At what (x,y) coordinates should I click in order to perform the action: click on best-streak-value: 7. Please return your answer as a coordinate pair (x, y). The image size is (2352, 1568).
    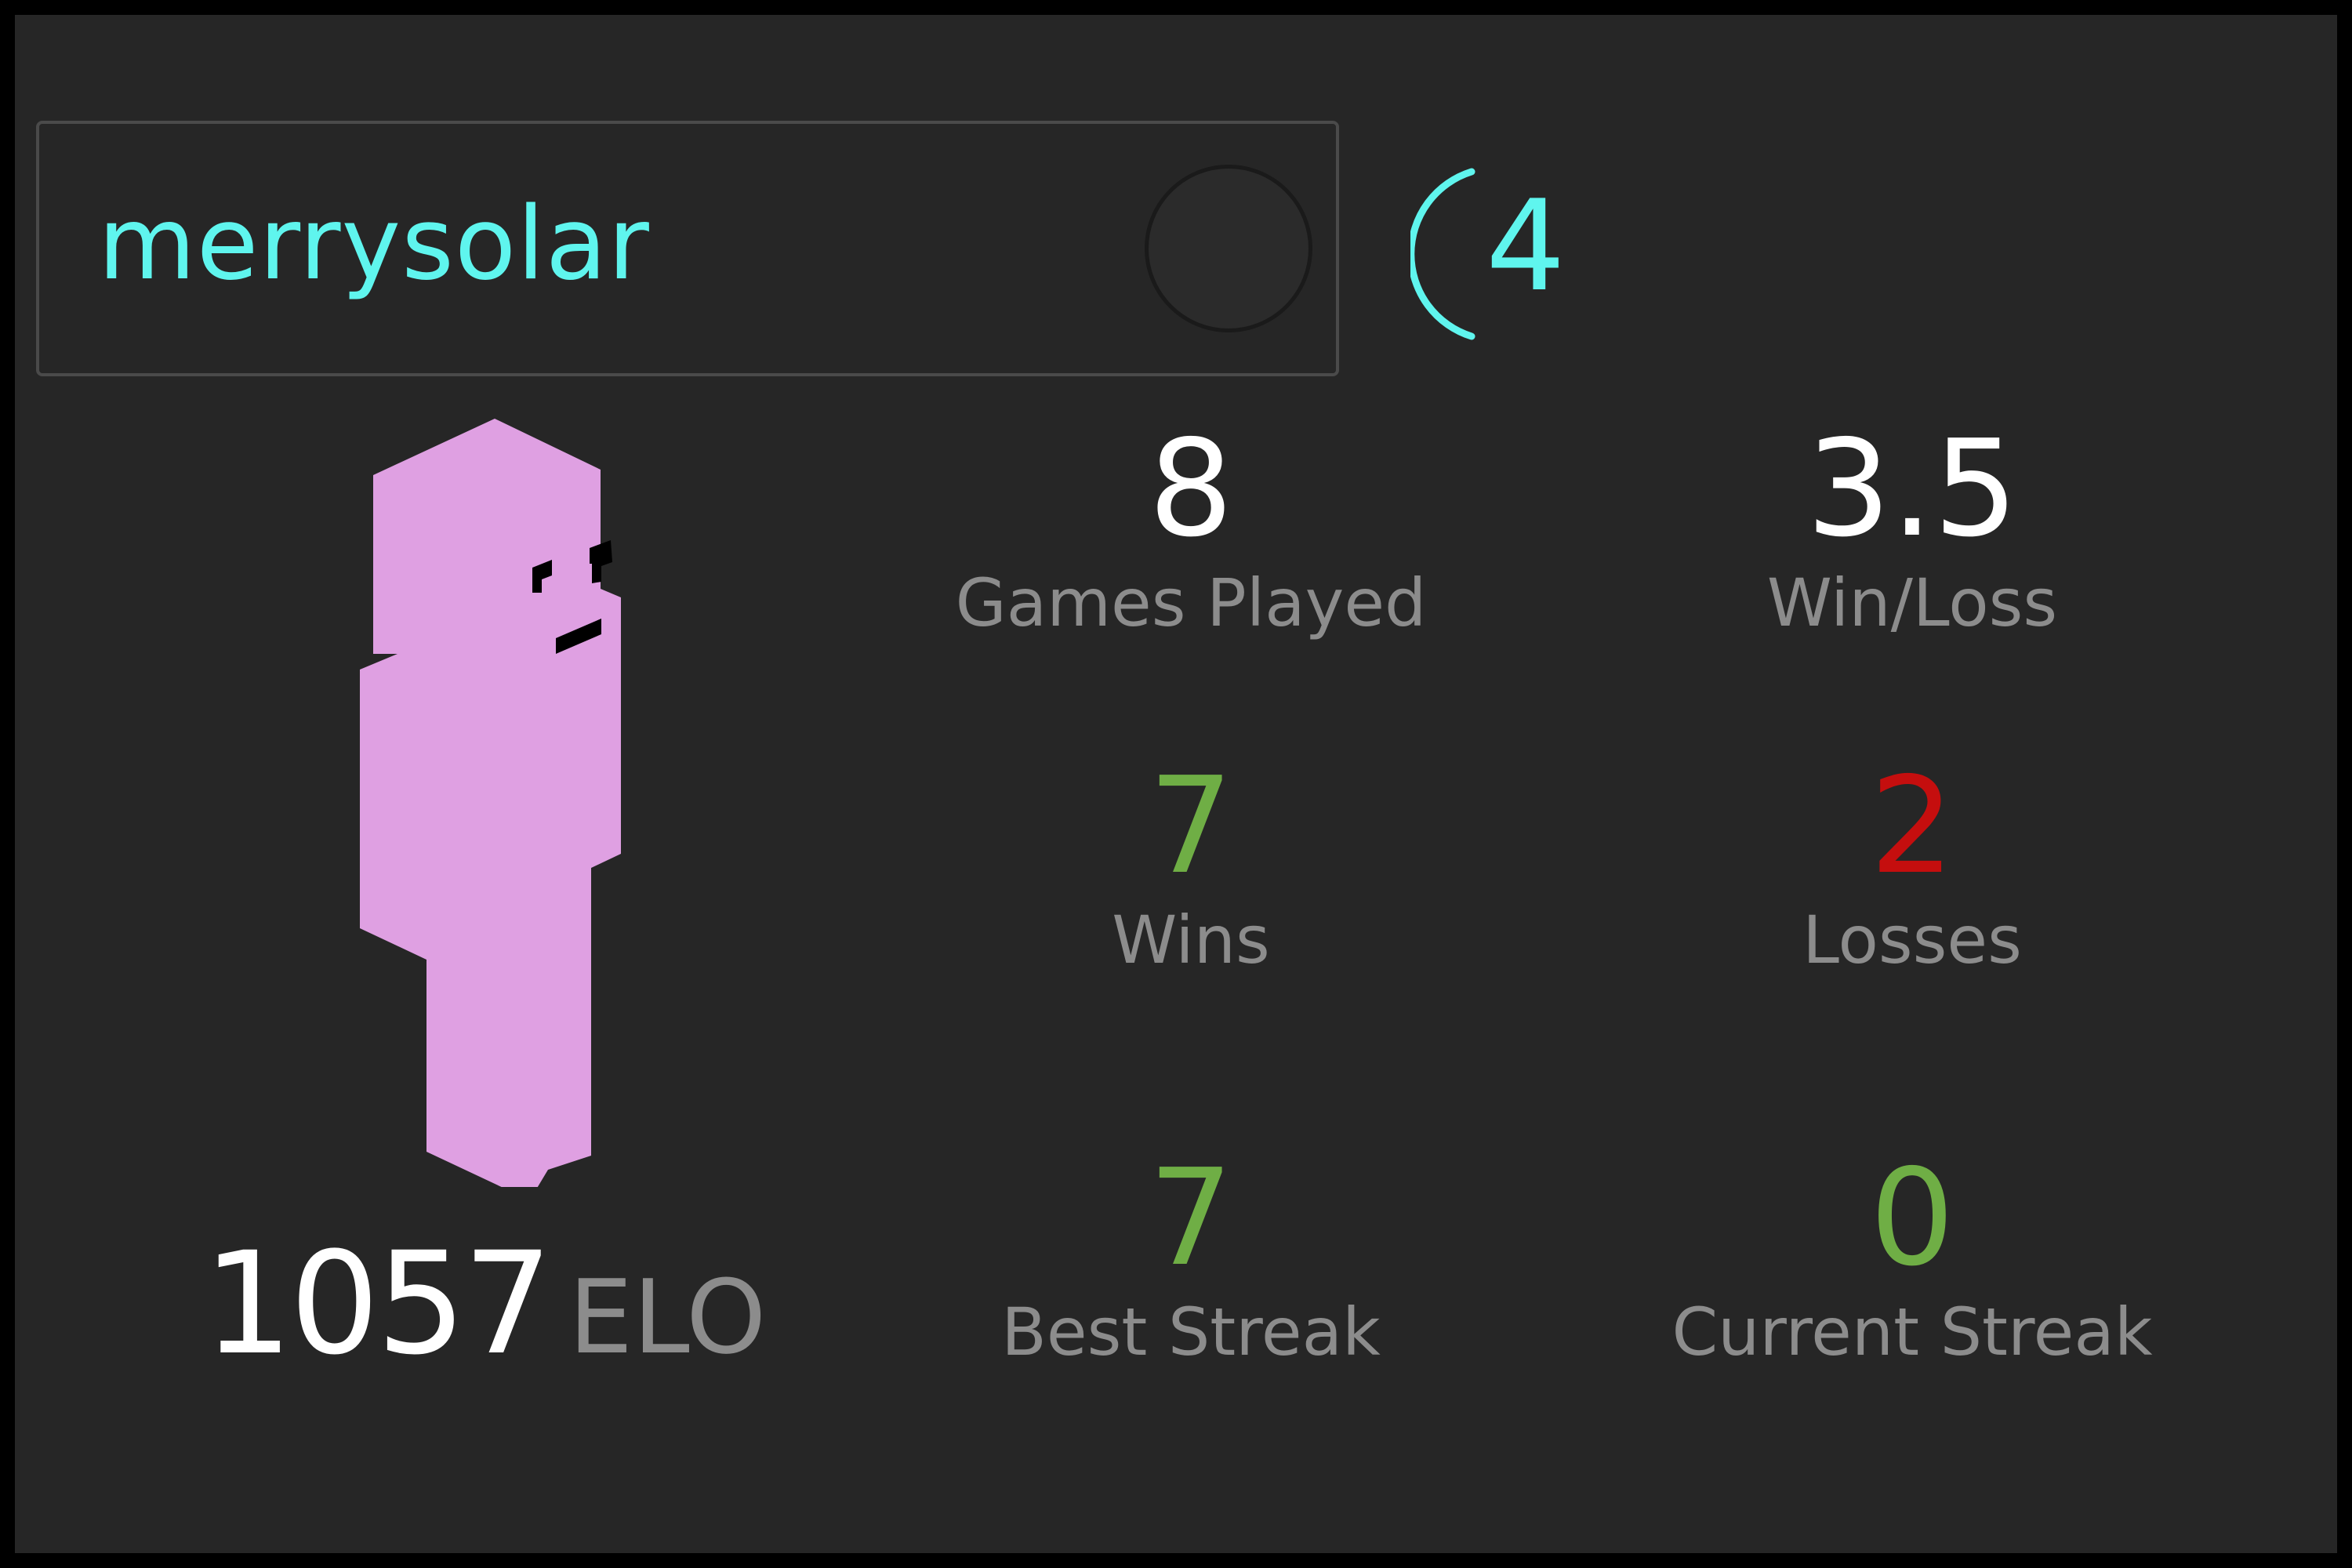
    Looking at the image, I should click on (1191, 1218).